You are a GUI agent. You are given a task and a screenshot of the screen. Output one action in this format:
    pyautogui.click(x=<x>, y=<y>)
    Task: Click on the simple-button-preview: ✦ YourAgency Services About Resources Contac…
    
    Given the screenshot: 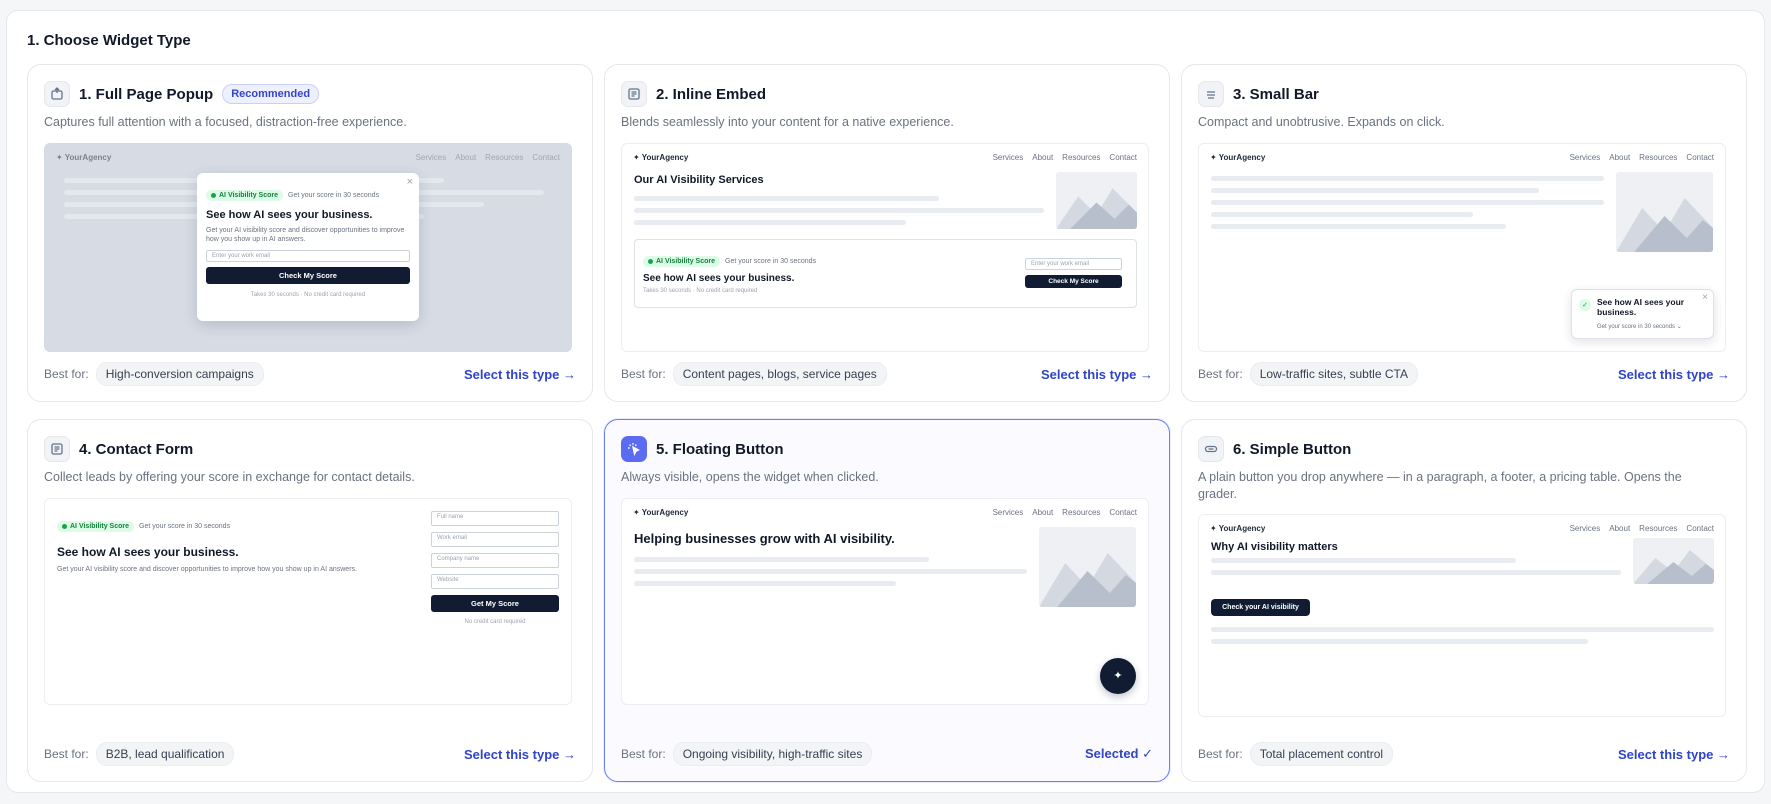 What is the action you would take?
    pyautogui.click(x=1462, y=615)
    